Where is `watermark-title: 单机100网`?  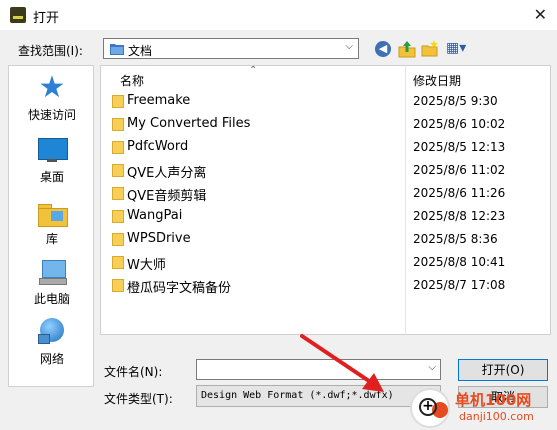
watermark-title: 单机100网 is located at coordinates (493, 400).